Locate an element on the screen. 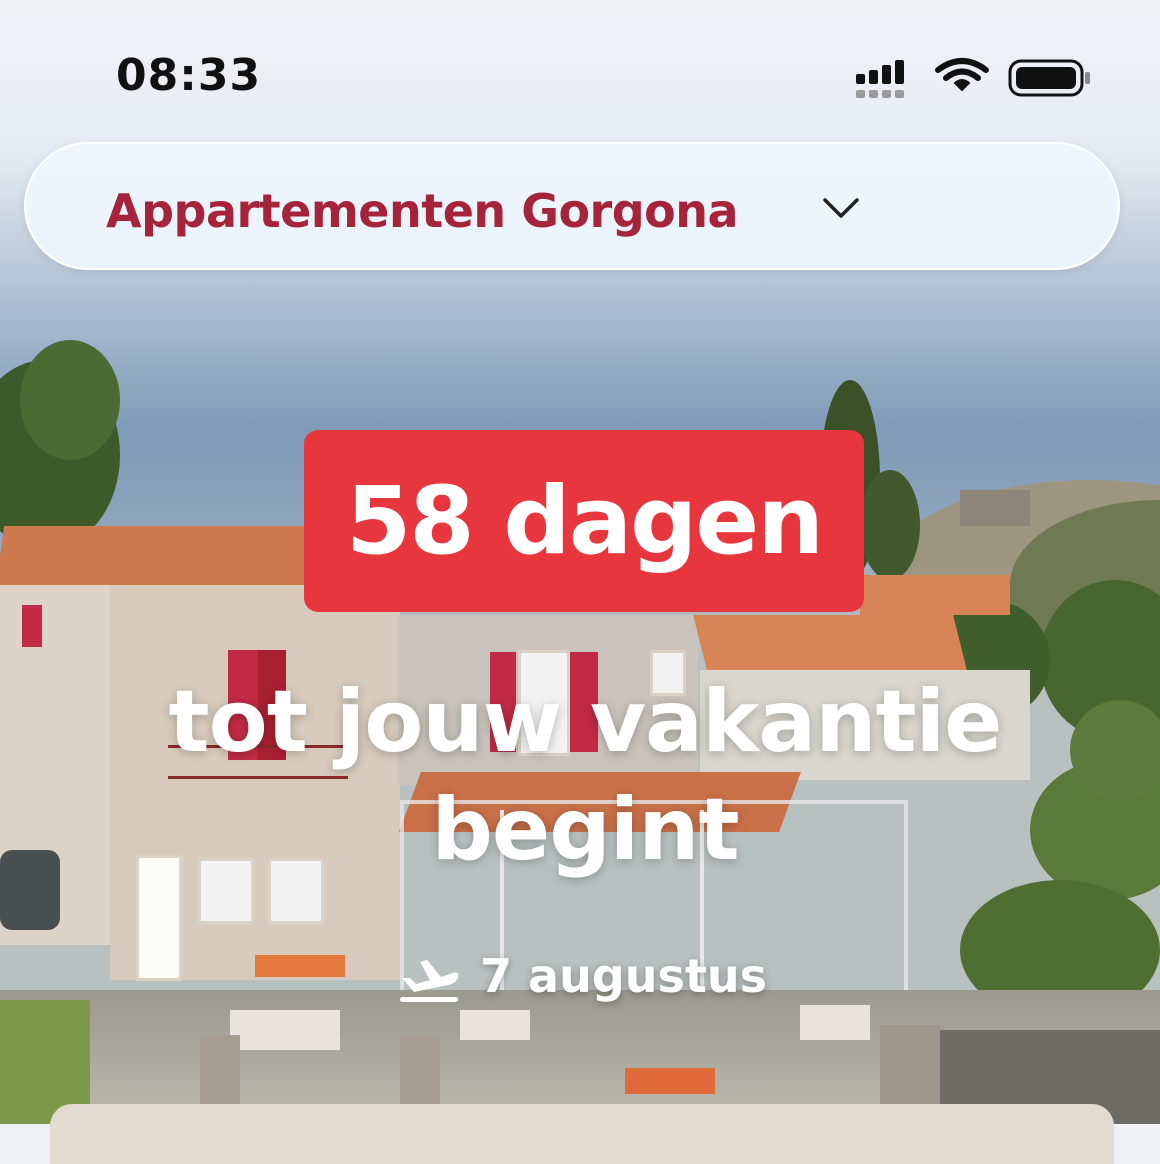 The height and width of the screenshot is (1164, 1160). status-time: 08:33 is located at coordinates (189, 75).